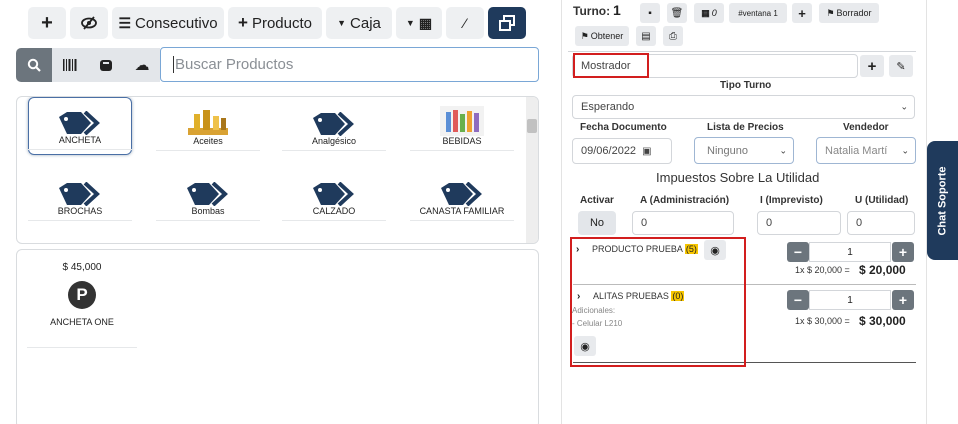 The image size is (958, 424). What do you see at coordinates (173, 64) in the screenshot?
I see `text-caret` at bounding box center [173, 64].